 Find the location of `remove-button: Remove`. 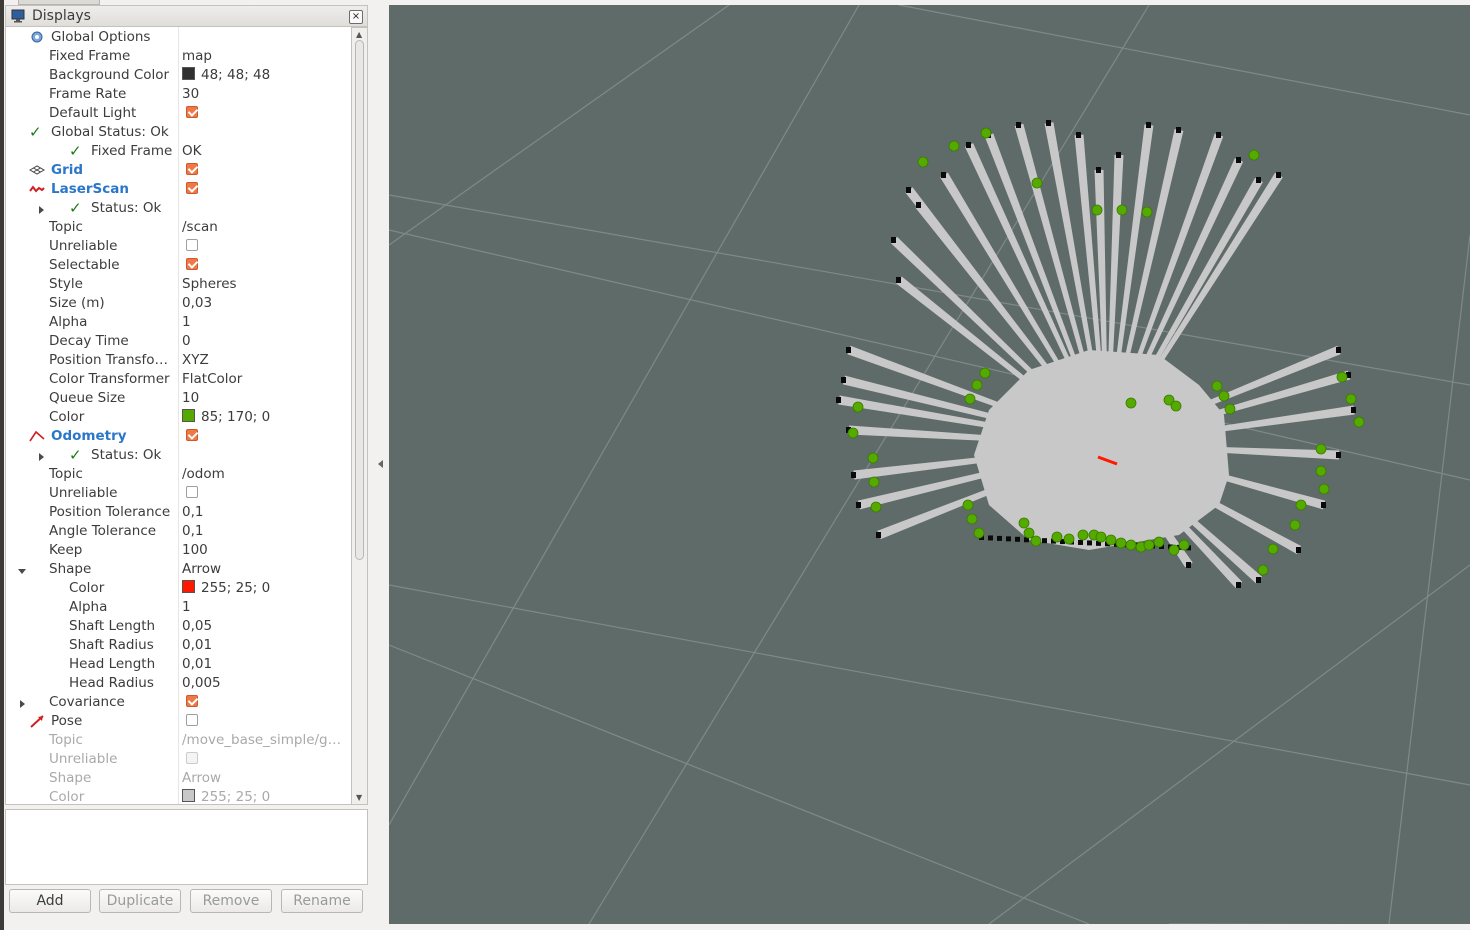

remove-button: Remove is located at coordinates (231, 901).